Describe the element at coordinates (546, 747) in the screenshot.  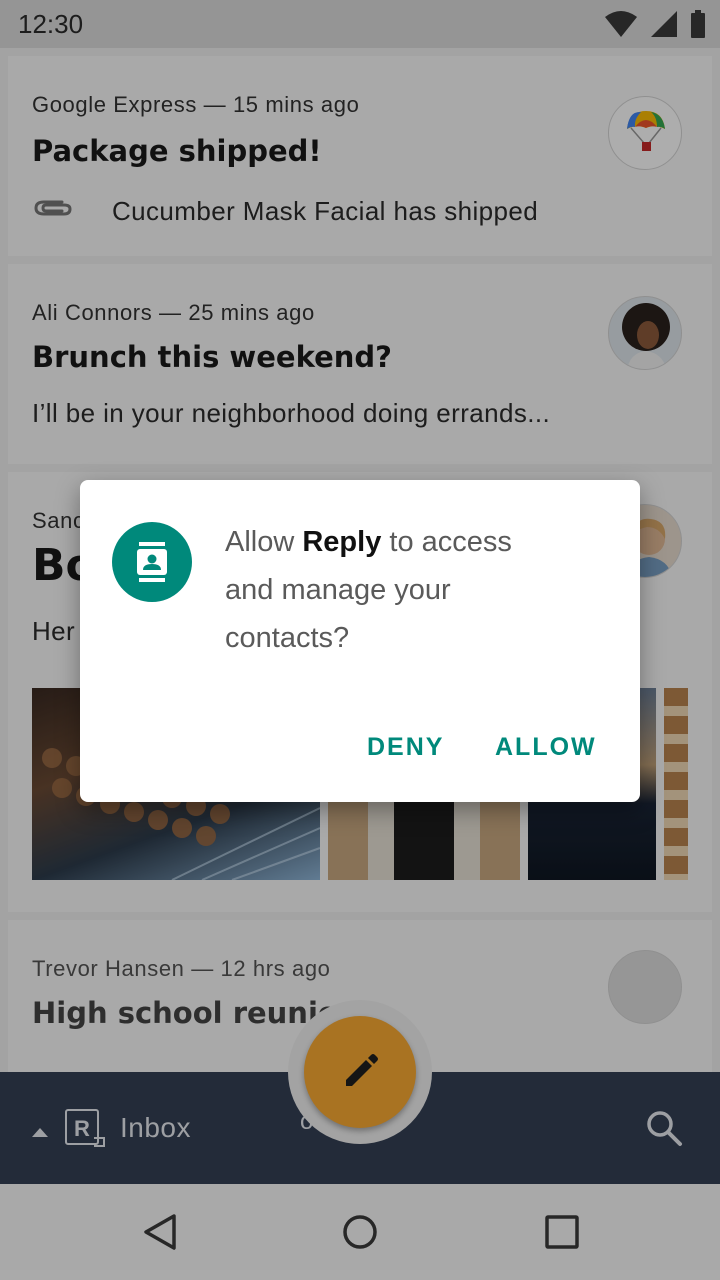
I see `allow-button: ALLOW` at that location.